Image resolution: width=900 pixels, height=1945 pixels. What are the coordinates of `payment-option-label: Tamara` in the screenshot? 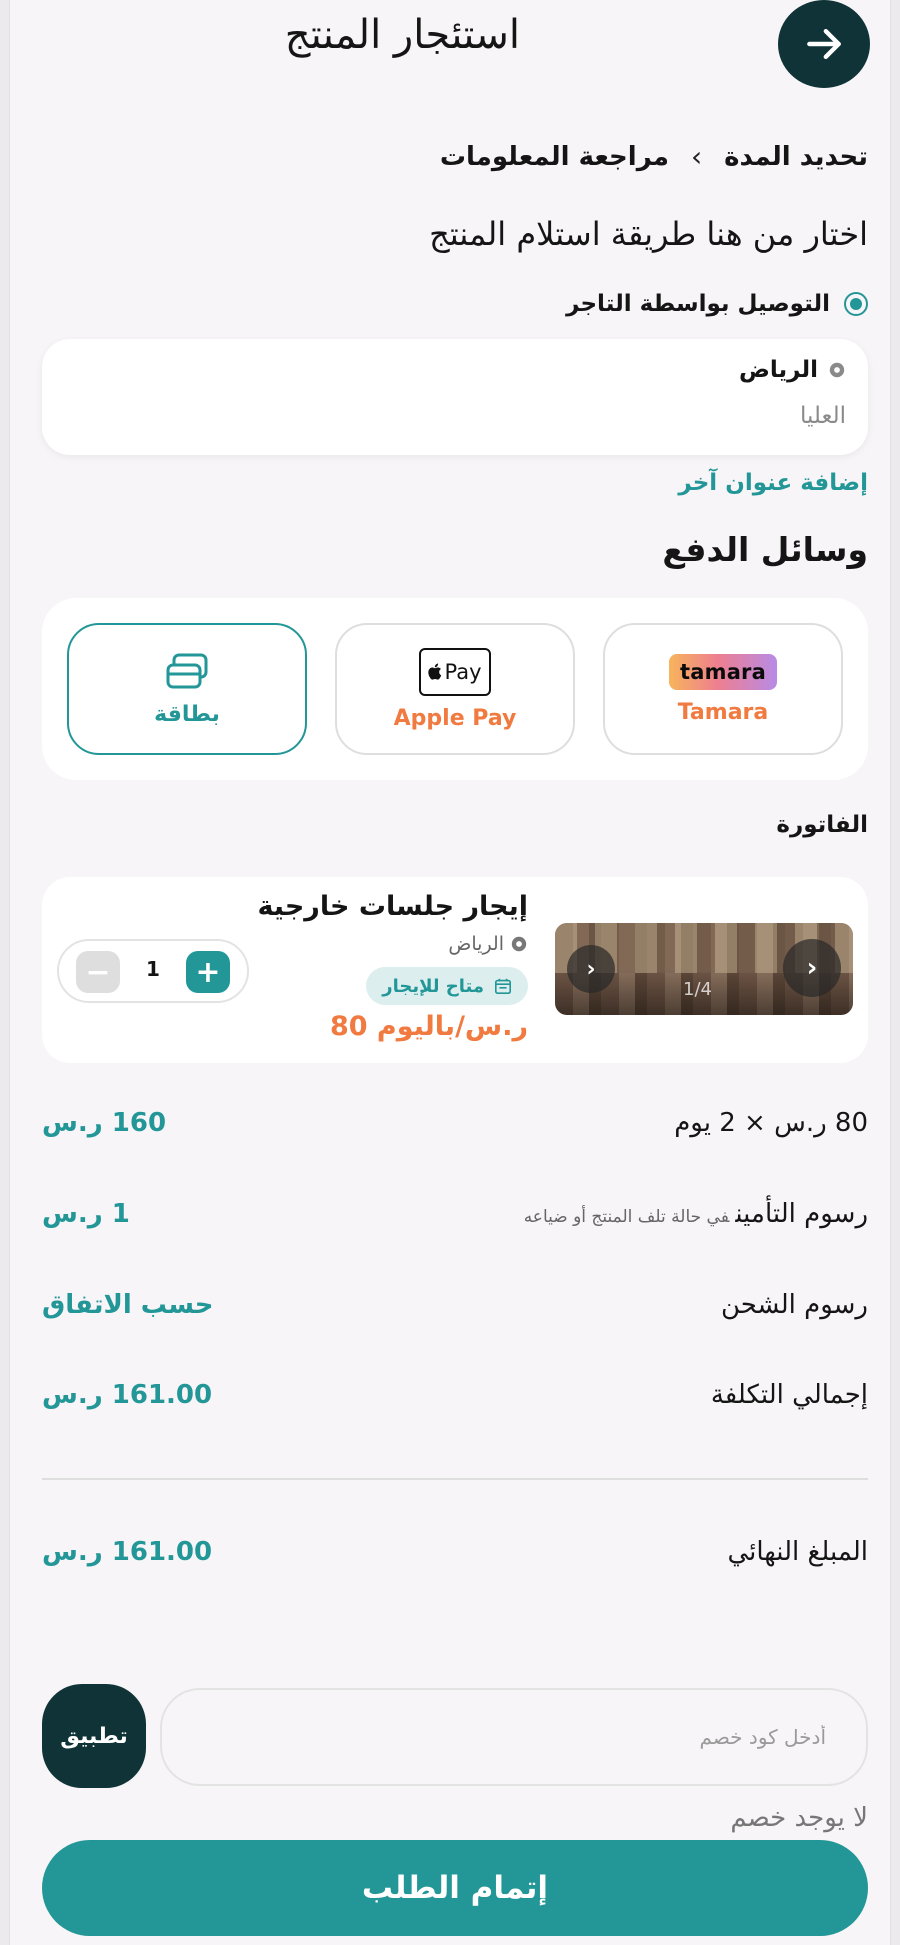 It's located at (723, 712).